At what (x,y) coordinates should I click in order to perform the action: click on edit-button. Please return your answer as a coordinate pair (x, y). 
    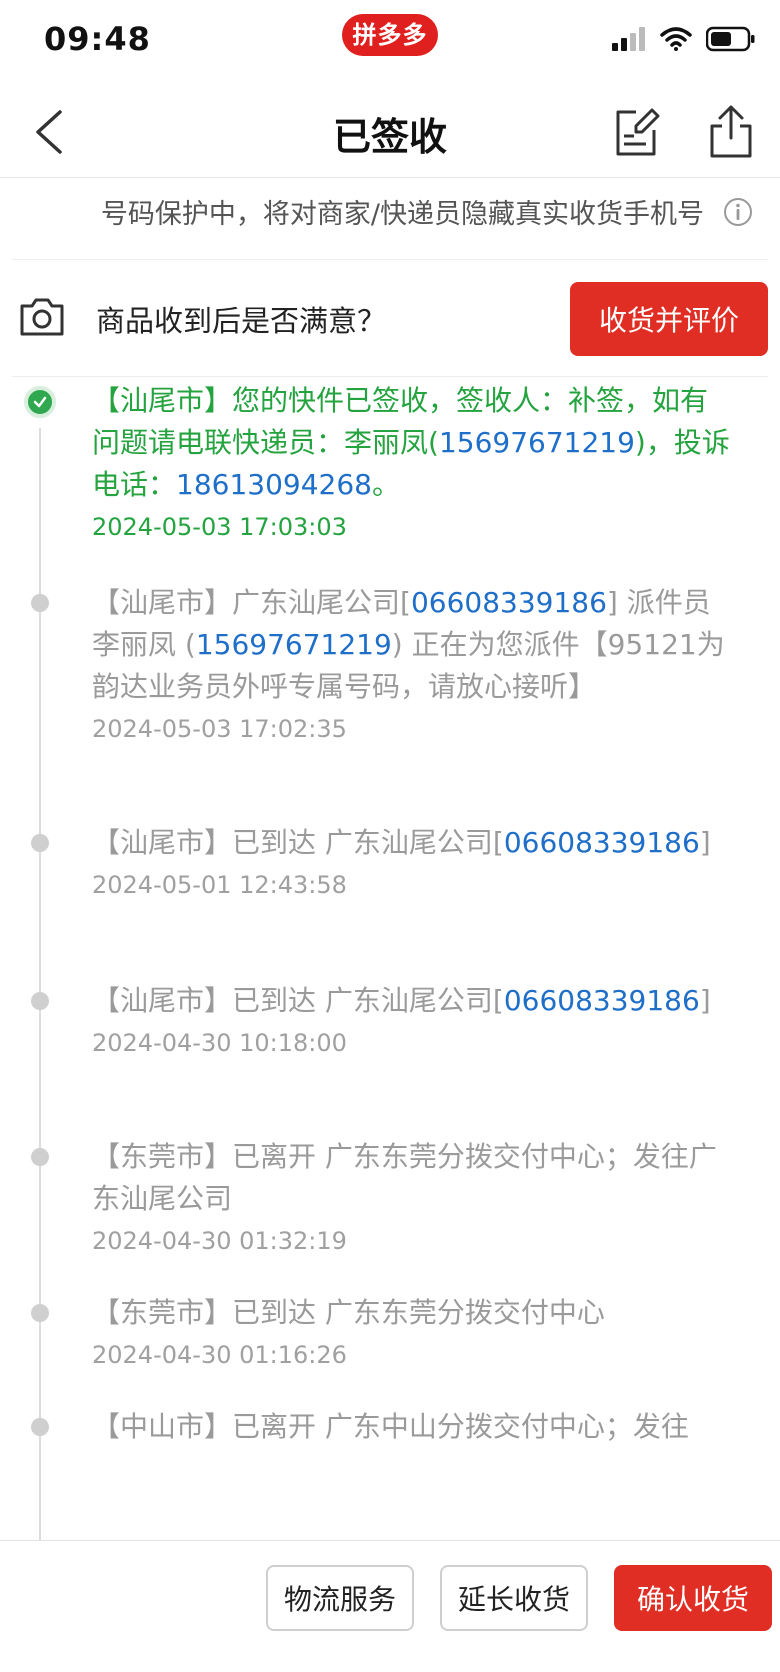
    Looking at the image, I should click on (637, 132).